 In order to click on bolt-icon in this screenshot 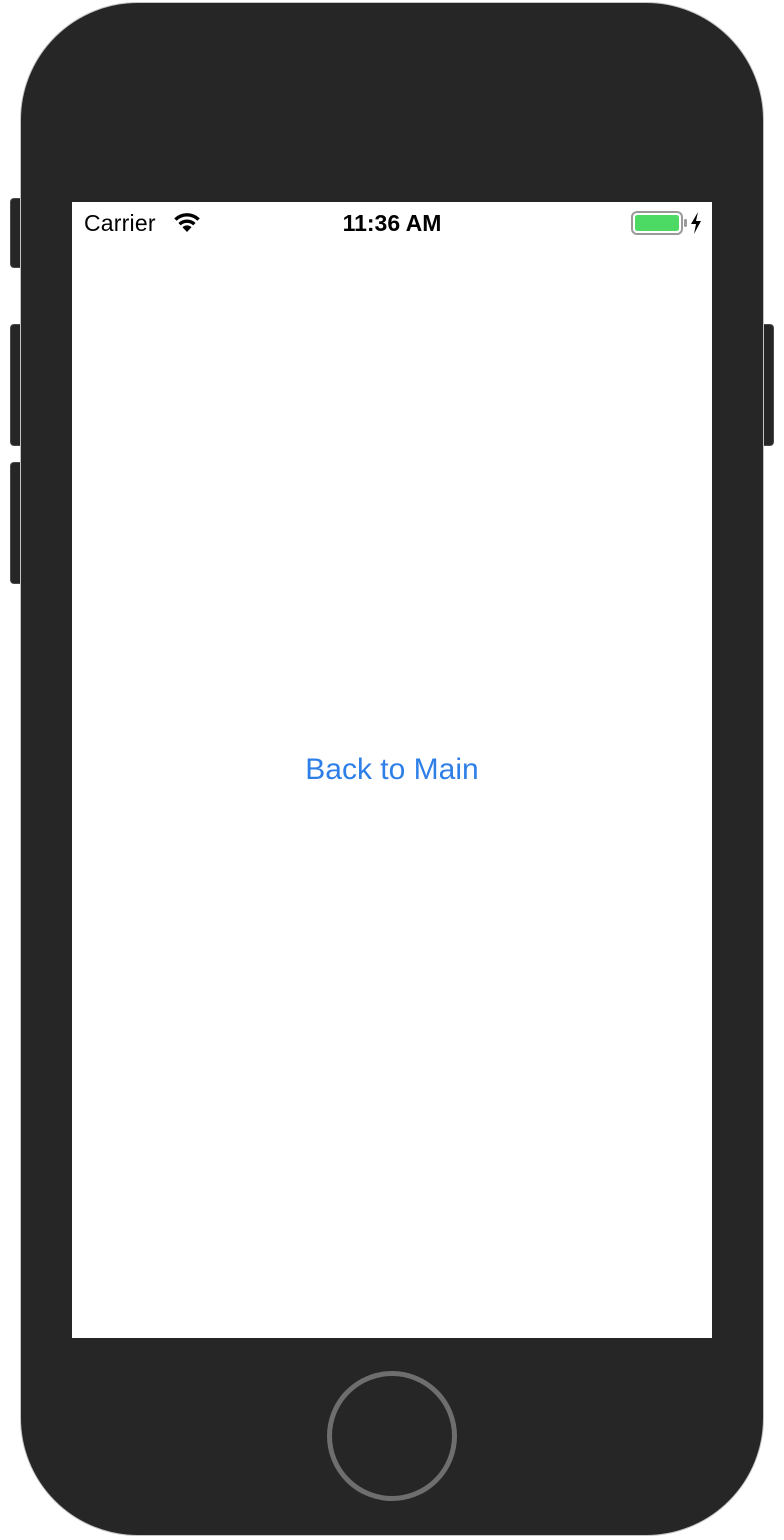, I will do `click(696, 223)`.